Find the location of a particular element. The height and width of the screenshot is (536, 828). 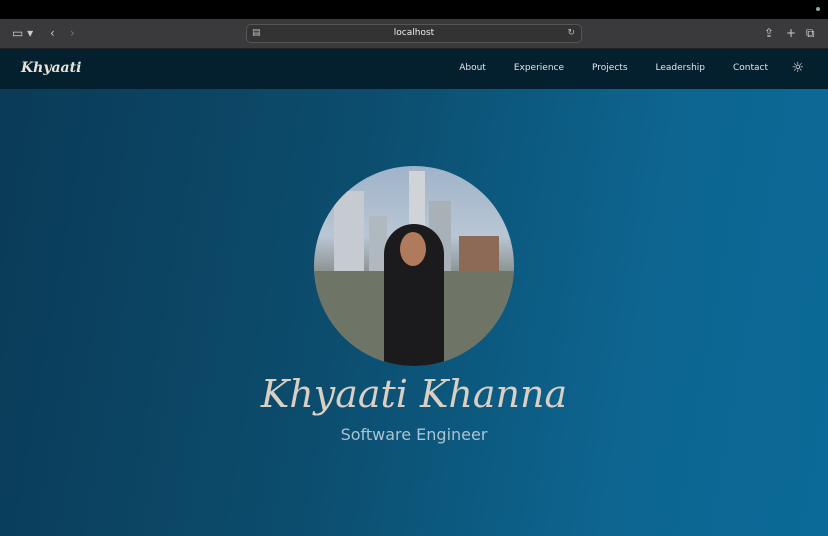

menu-bar is located at coordinates (414, 9).